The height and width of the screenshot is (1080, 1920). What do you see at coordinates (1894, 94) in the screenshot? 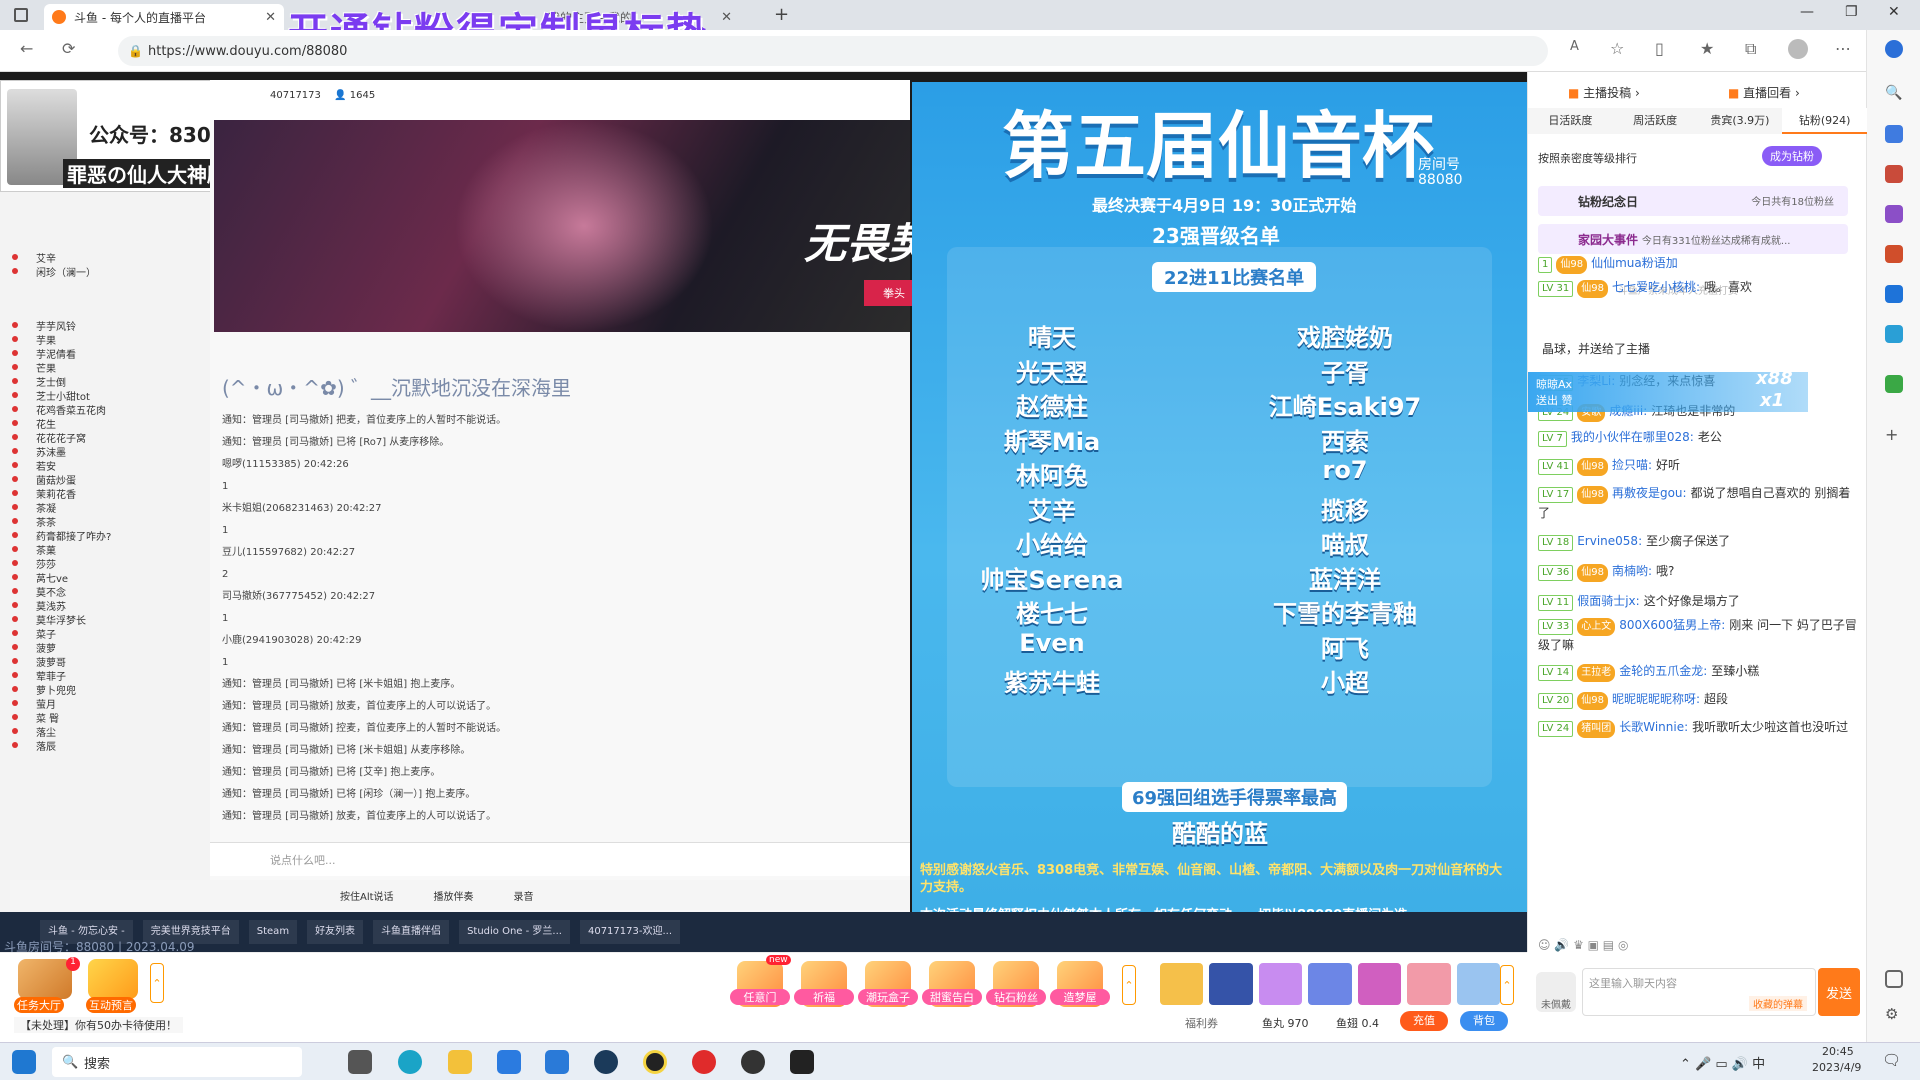
I see `search-icon: 🔍` at bounding box center [1894, 94].